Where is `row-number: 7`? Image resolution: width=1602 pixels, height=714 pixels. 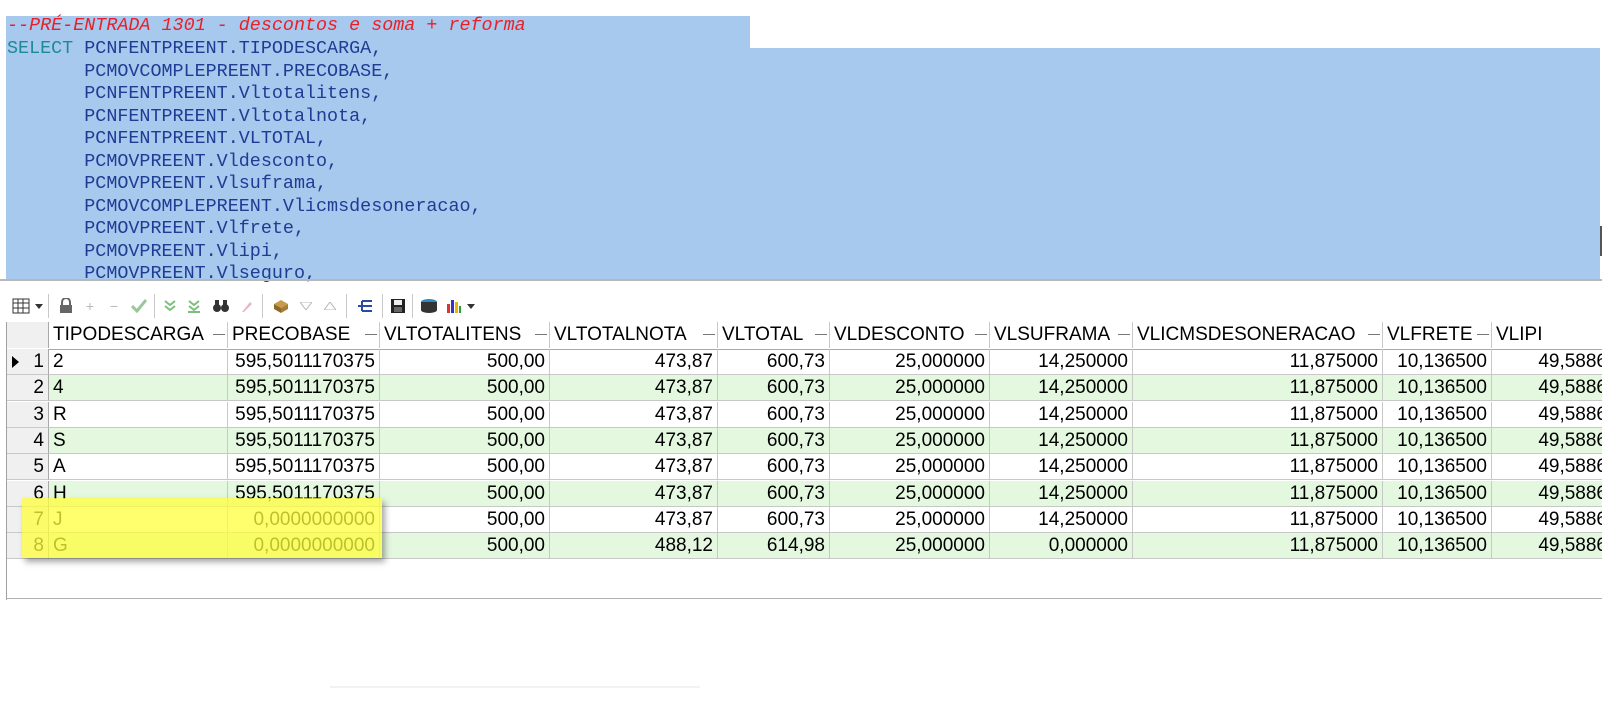
row-number: 7 is located at coordinates (28, 519).